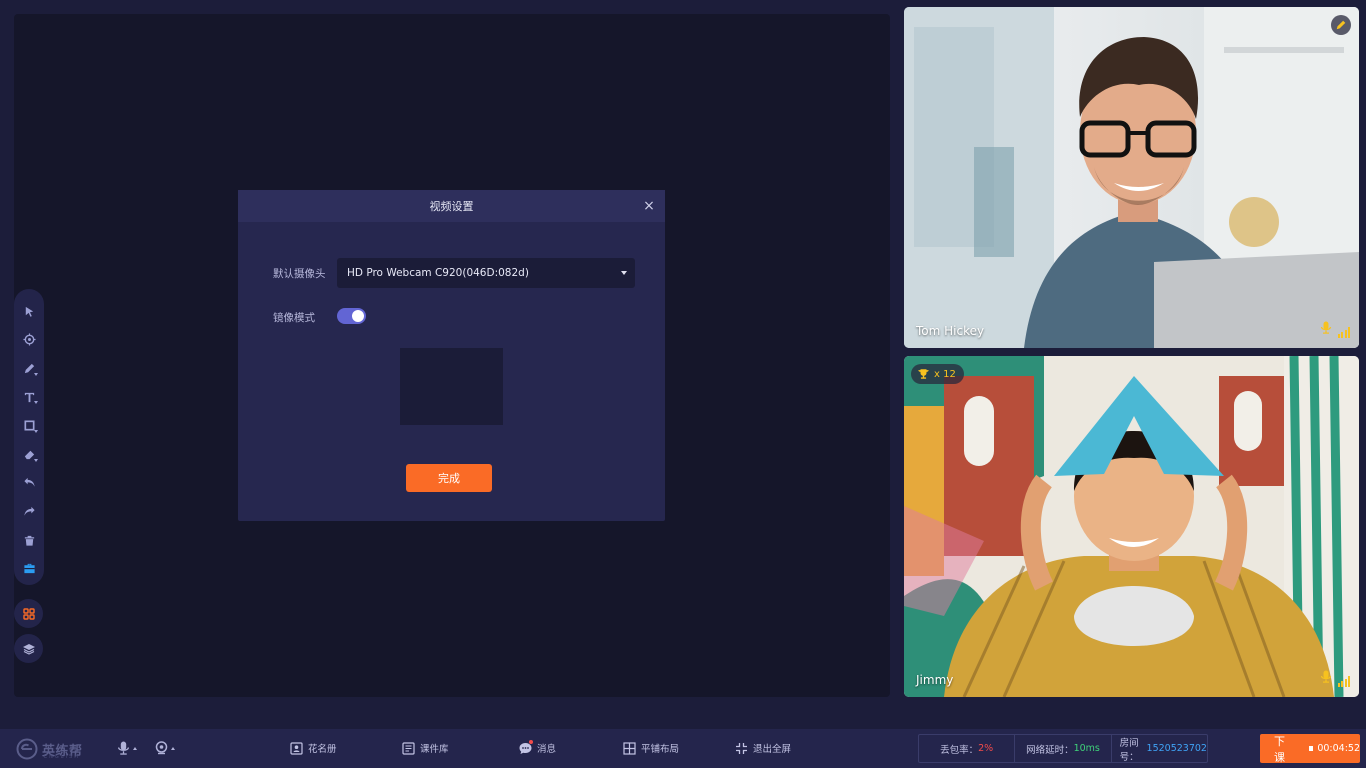 Image resolution: width=1366 pixels, height=768 pixels. What do you see at coordinates (27, 749) in the screenshot?
I see `logo-icon` at bounding box center [27, 749].